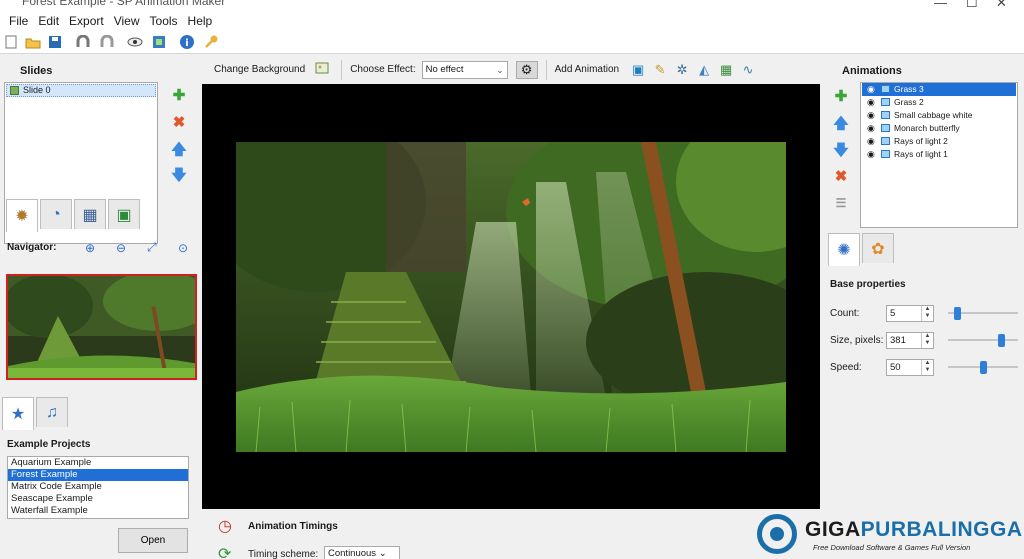 The height and width of the screenshot is (559, 1024). Describe the element at coordinates (939, 141) in the screenshot. I see `list-item: ◉ Rays of light 2` at that location.